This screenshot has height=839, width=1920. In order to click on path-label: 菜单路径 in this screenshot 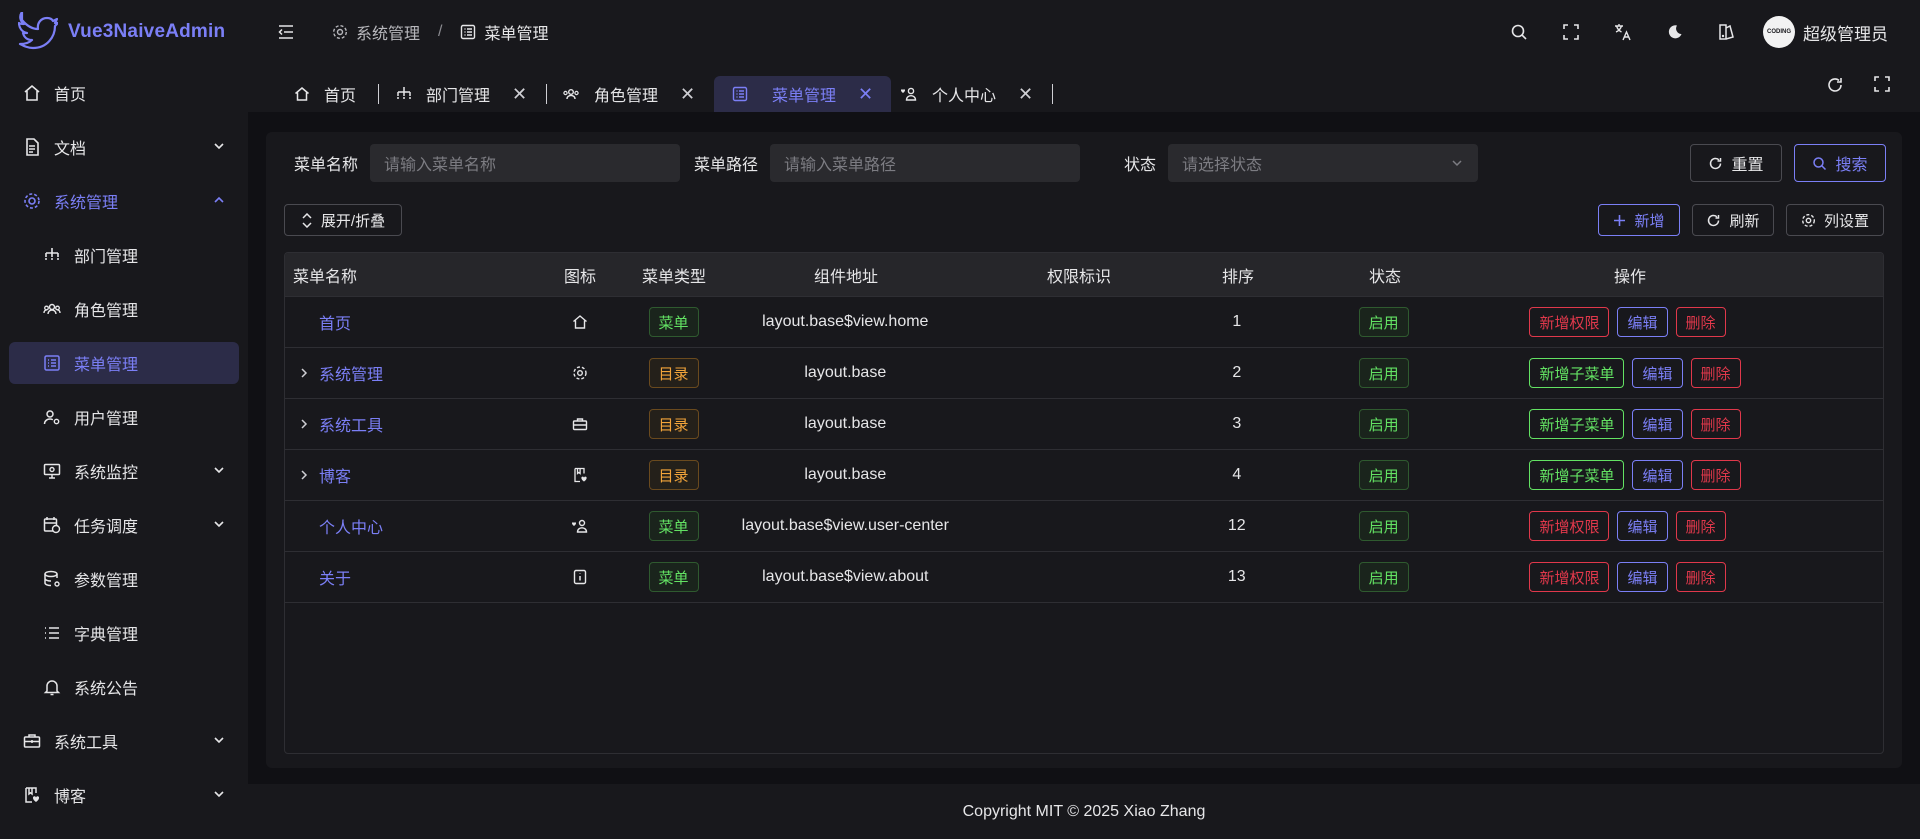, I will do `click(726, 165)`.